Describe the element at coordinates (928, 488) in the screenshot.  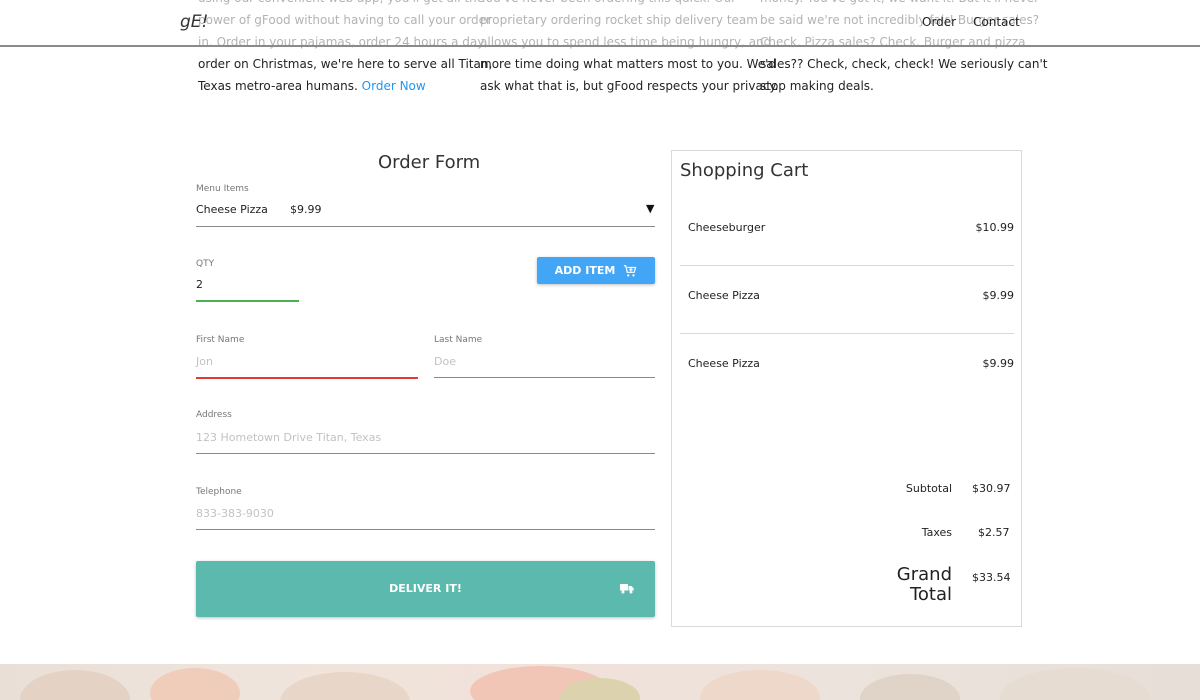
I see `subtotal-label: Subtotal` at that location.